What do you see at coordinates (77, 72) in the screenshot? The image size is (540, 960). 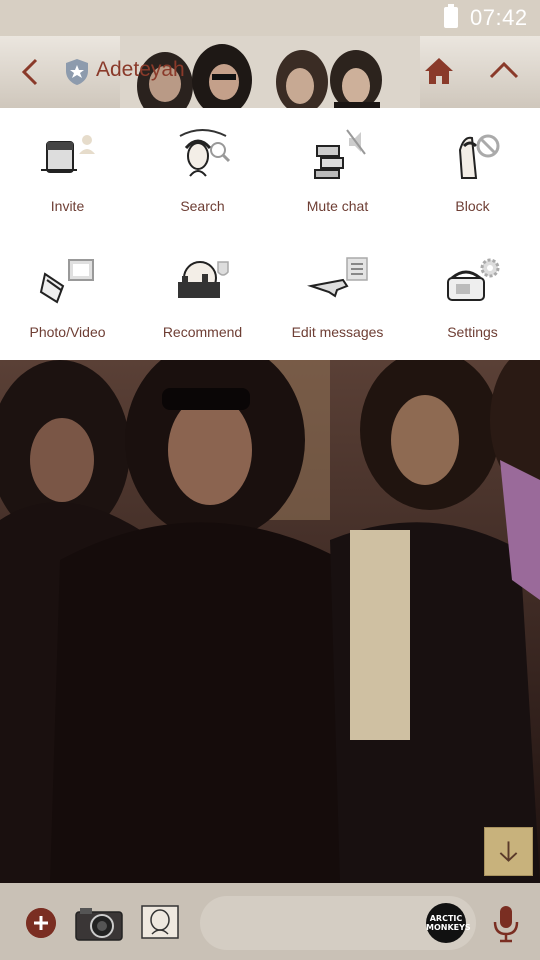 I see `shield-icon` at bounding box center [77, 72].